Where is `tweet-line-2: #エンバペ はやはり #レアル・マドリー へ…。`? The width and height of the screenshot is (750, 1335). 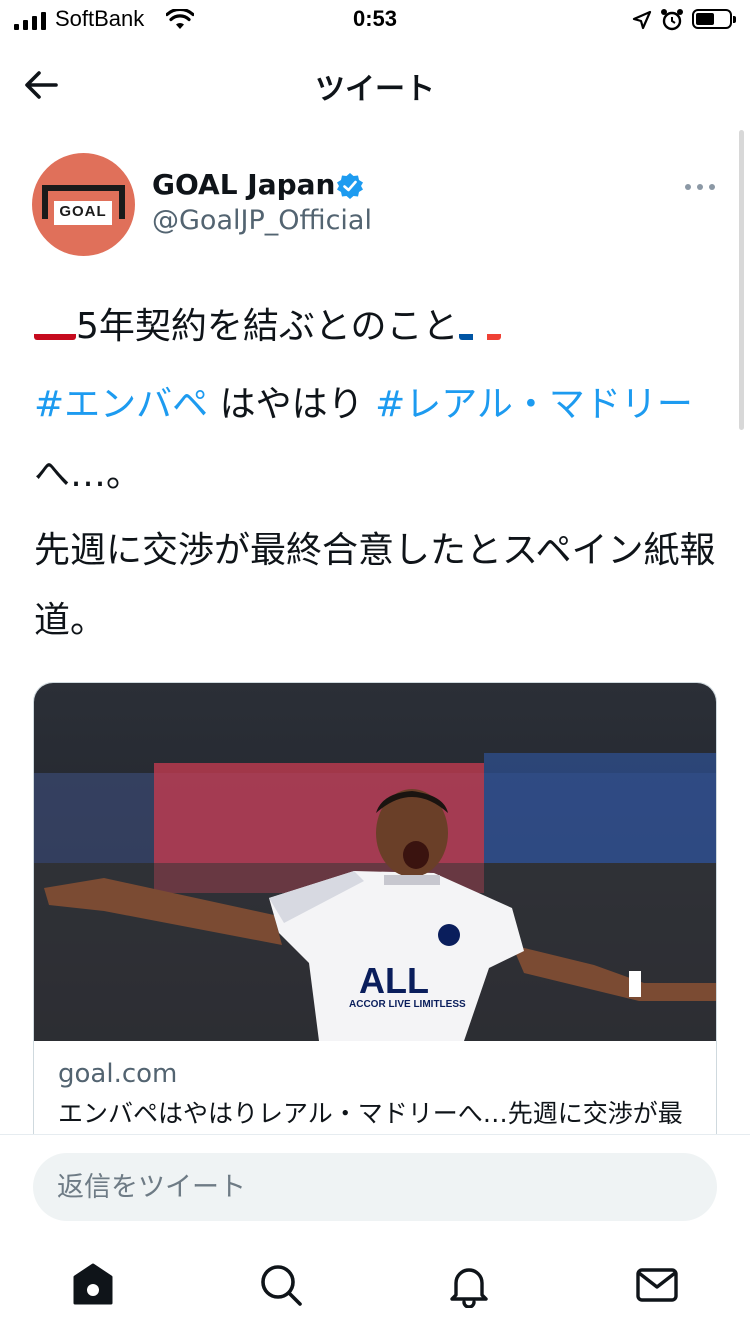 tweet-line-2: #エンバペ はやはり #レアル・マドリー へ…。 is located at coordinates (379, 440).